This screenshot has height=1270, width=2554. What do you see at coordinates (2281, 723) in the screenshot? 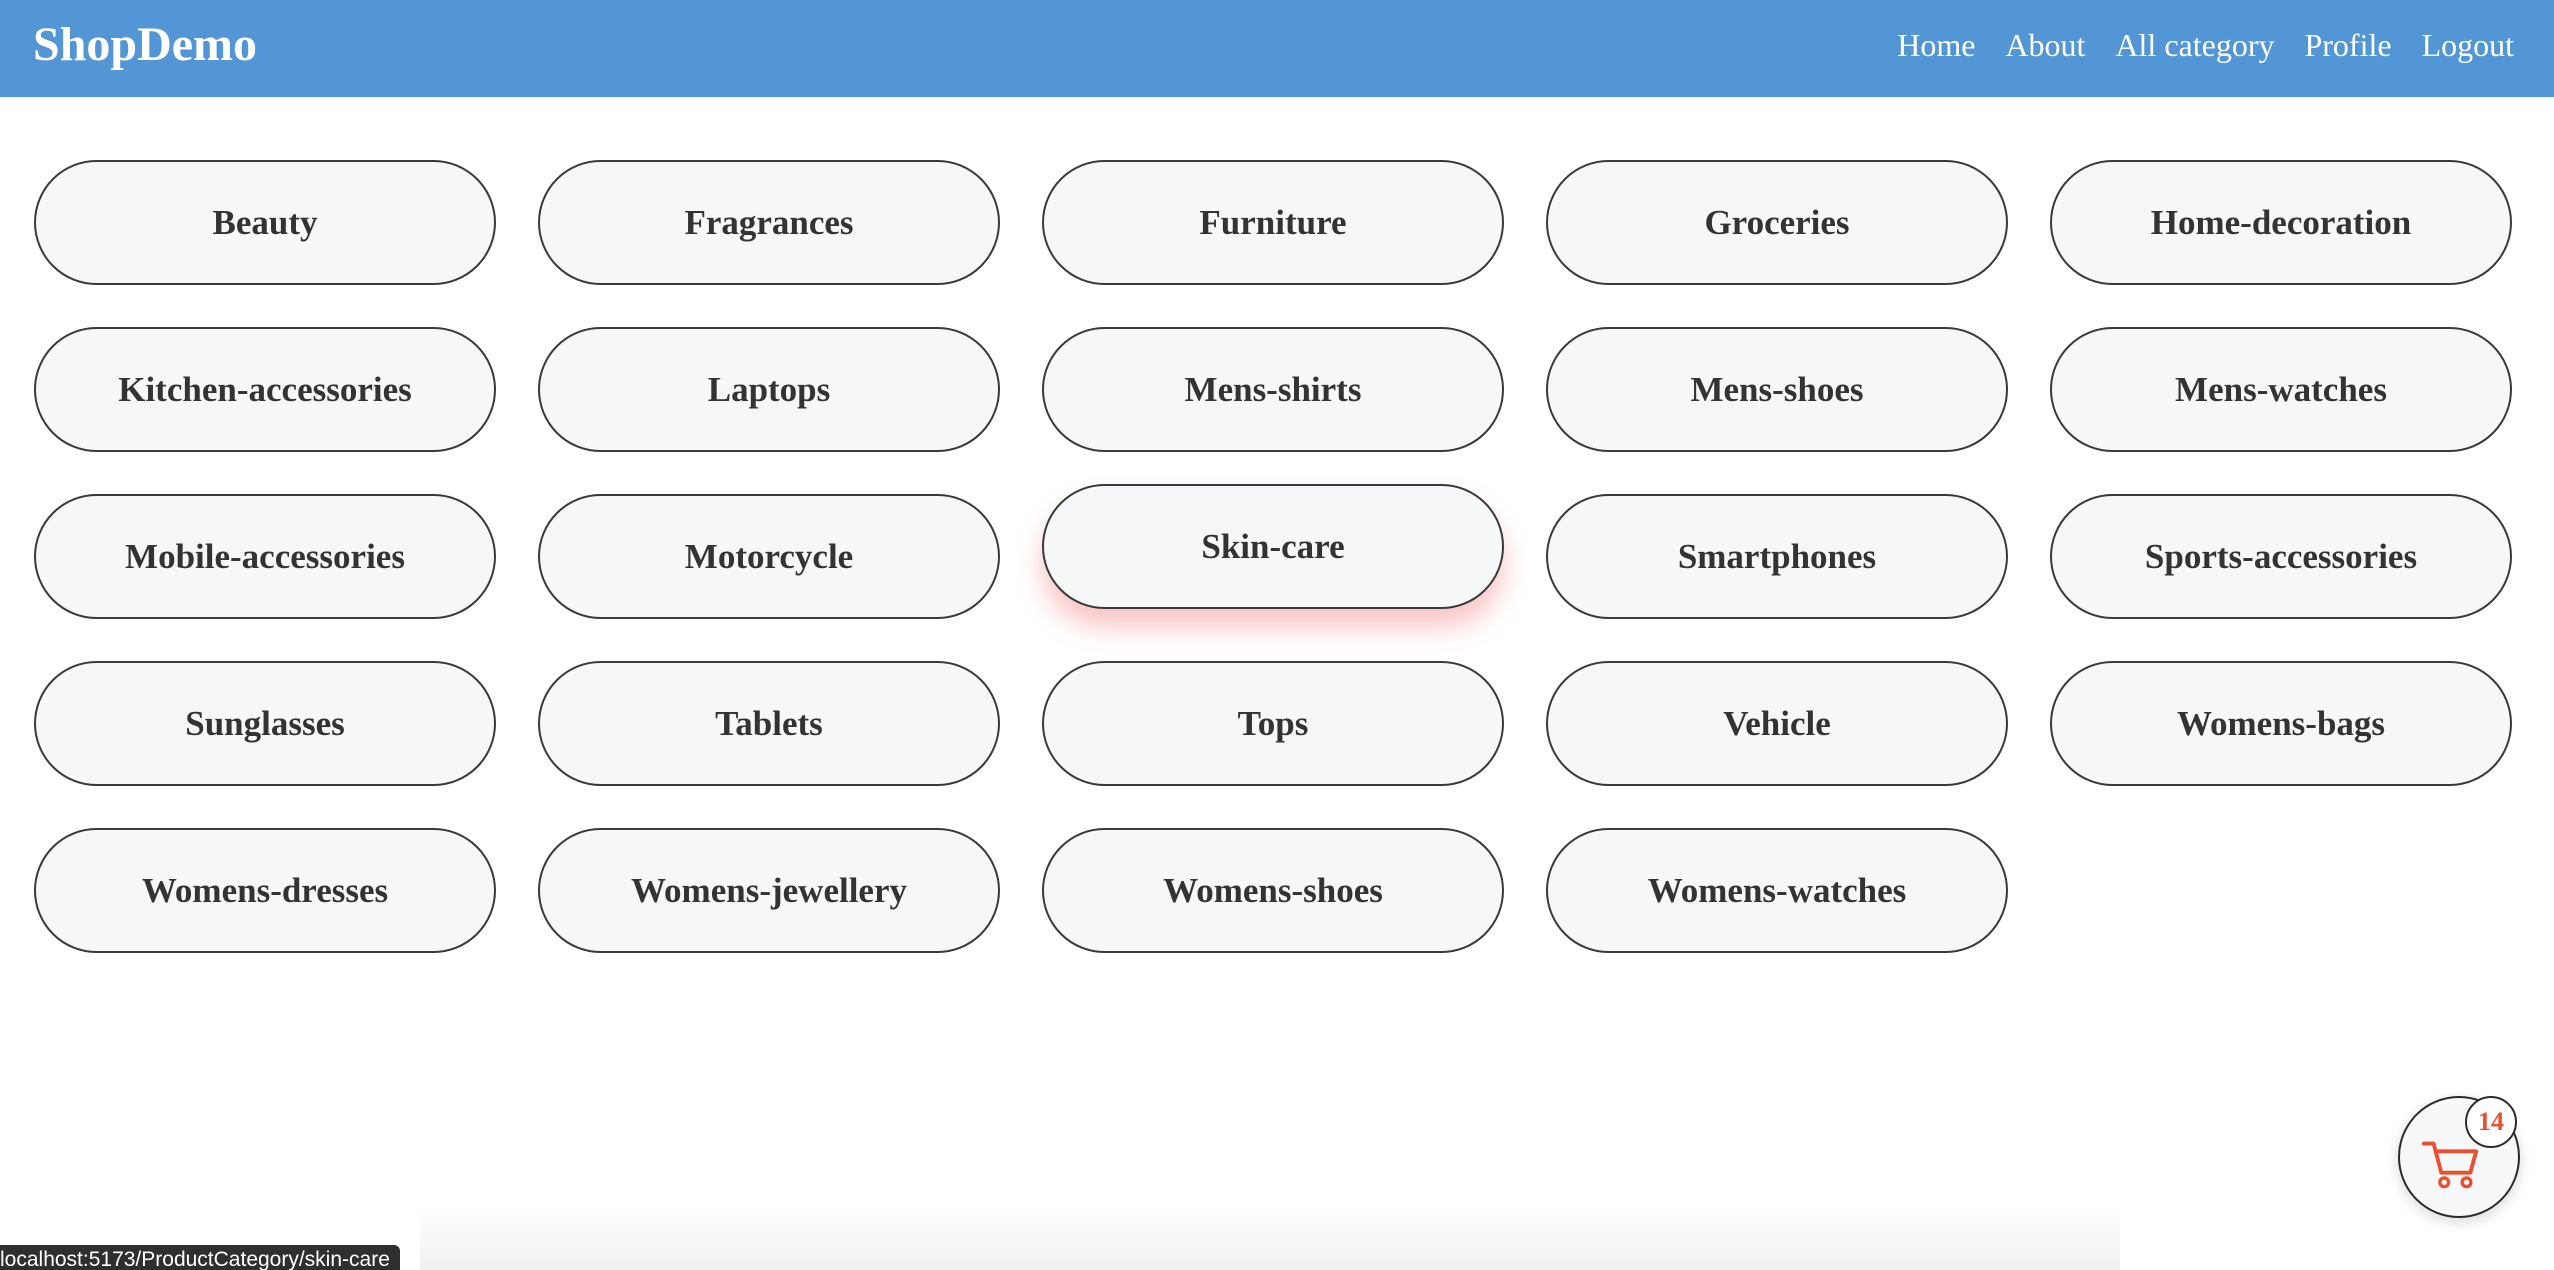
I see `category-button-womens-bags: Womens-bags` at bounding box center [2281, 723].